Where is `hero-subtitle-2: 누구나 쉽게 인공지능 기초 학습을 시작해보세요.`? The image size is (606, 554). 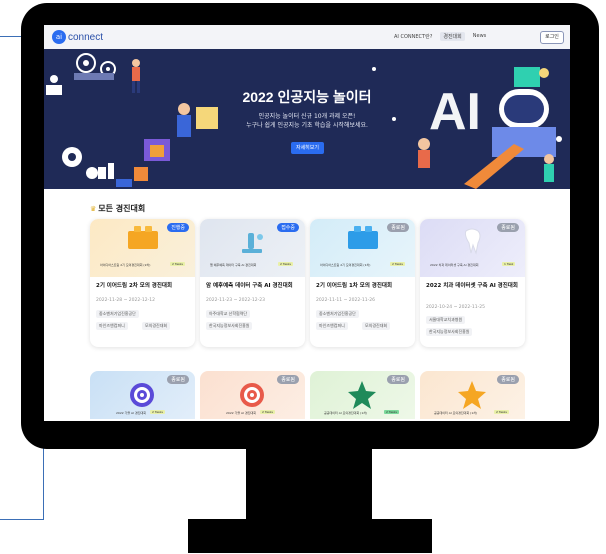 hero-subtitle-2: 누구나 쉽게 인공지능 기초 학습을 시작해보세요. is located at coordinates (307, 125).